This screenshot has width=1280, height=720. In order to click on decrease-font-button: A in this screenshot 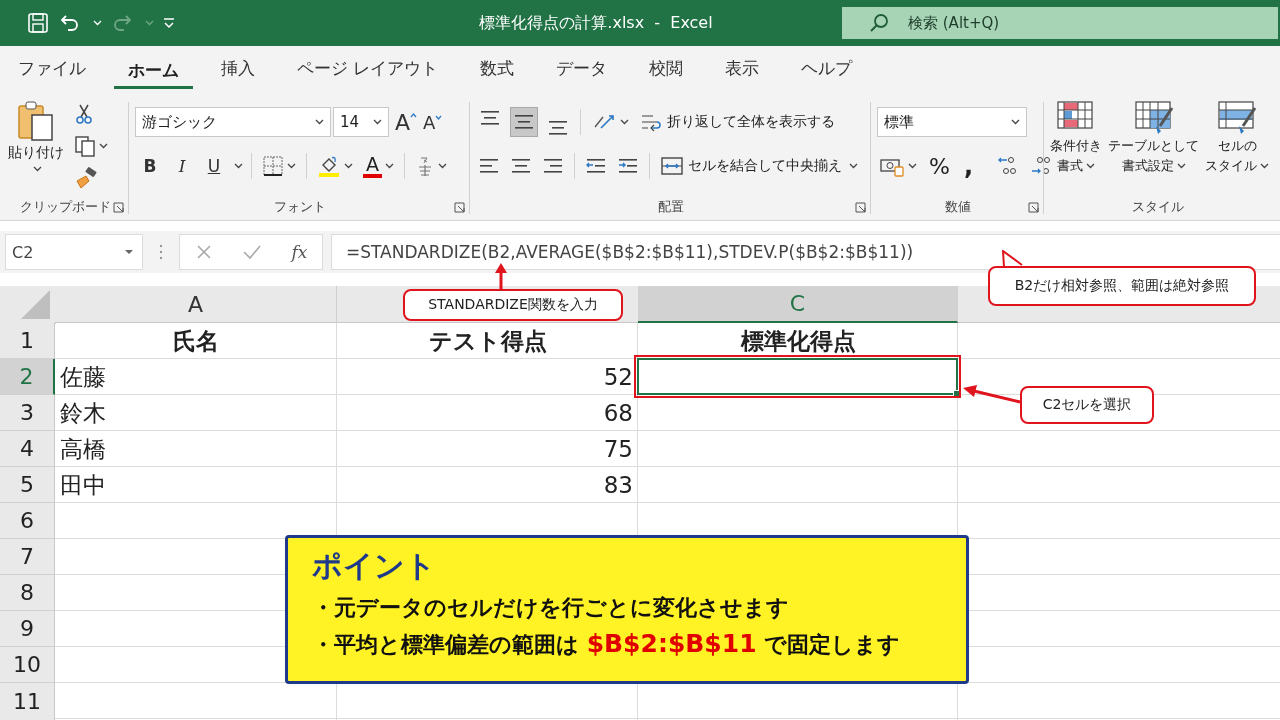, I will do `click(433, 122)`.